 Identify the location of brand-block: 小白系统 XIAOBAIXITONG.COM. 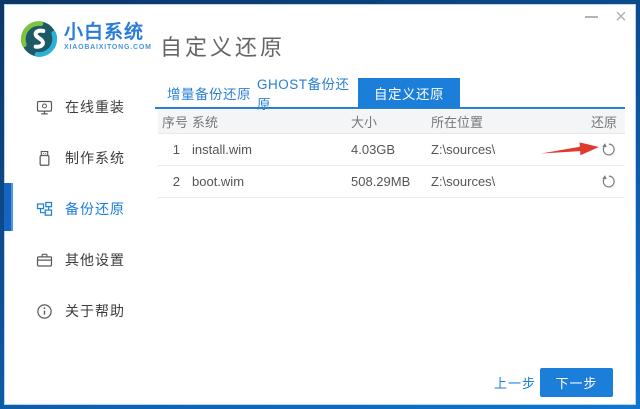
(108, 36).